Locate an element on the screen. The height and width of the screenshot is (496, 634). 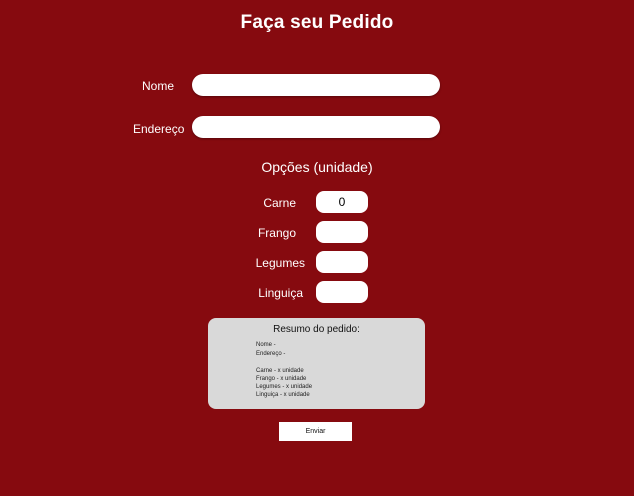
summary-line-frango: Frango - x unidade is located at coordinates (281, 379).